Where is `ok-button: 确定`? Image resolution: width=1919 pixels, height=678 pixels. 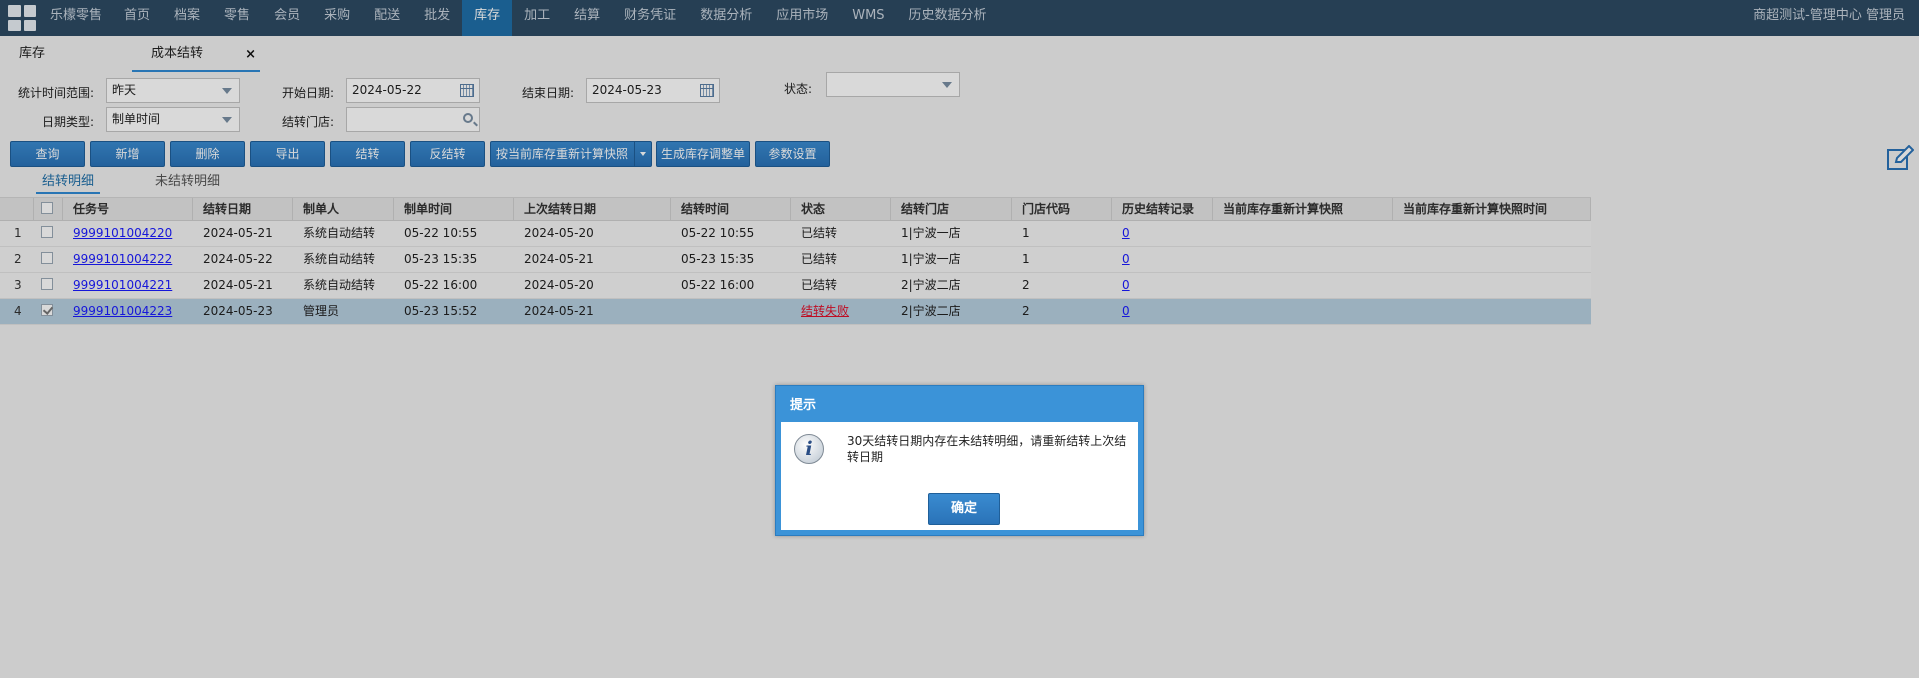 ok-button: 确定 is located at coordinates (964, 509).